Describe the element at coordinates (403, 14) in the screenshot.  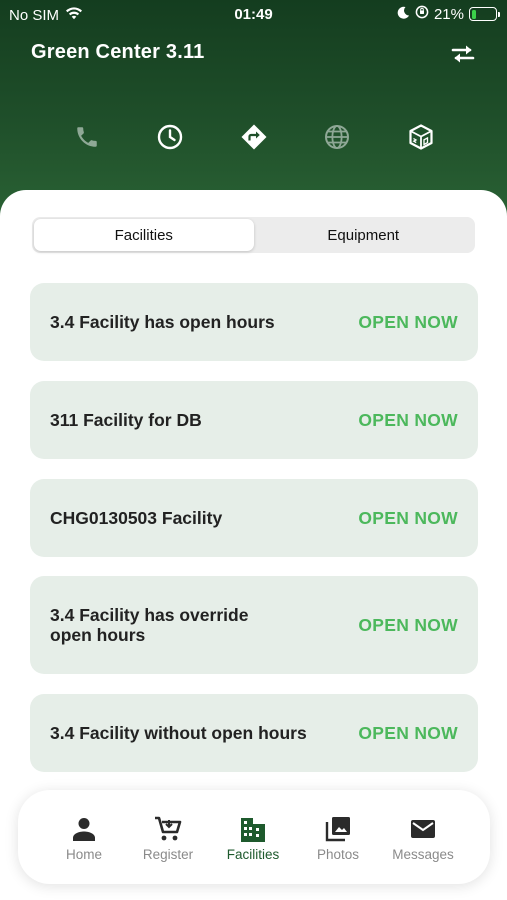
I see `moon-icon` at that location.